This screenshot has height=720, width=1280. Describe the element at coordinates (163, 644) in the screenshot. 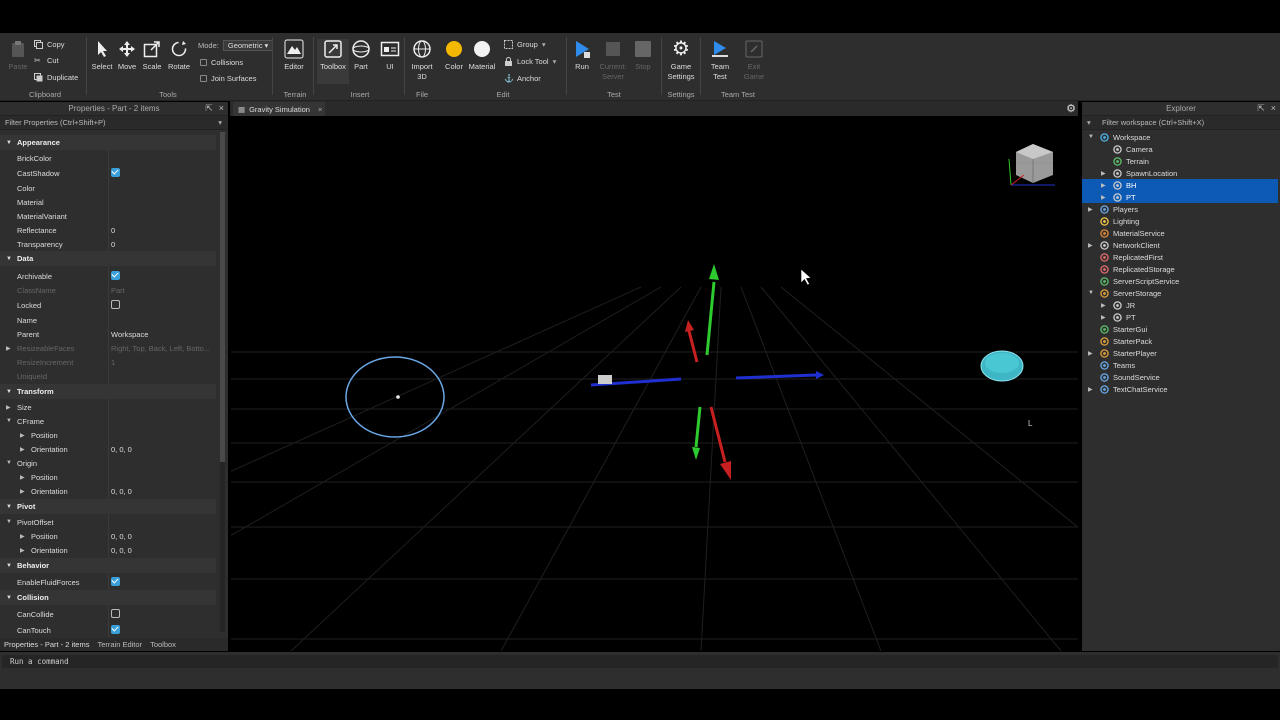

I see `tab-toolbox: Toolbox` at that location.